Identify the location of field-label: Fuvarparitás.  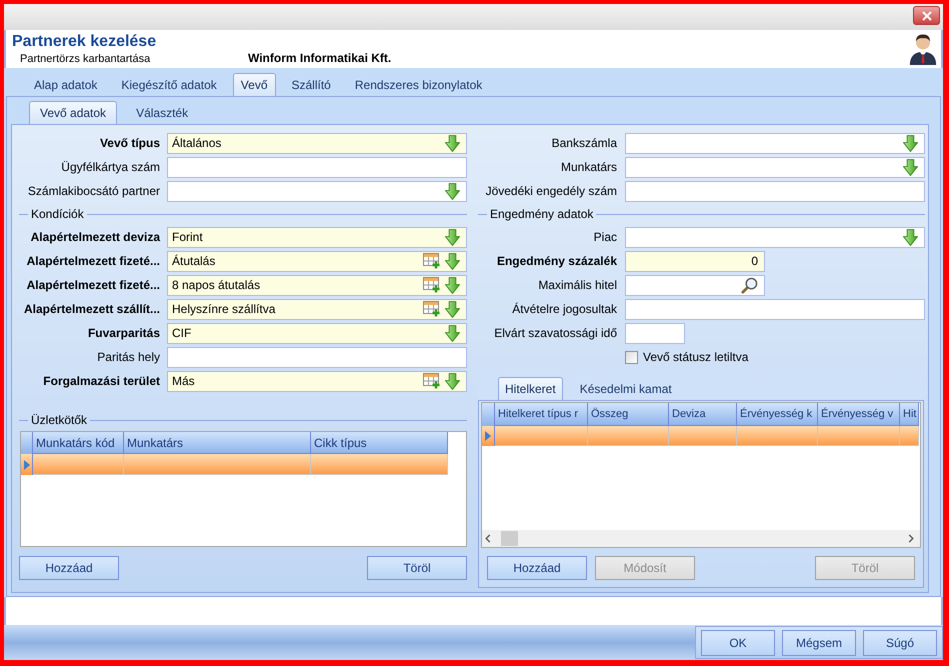
(123, 333).